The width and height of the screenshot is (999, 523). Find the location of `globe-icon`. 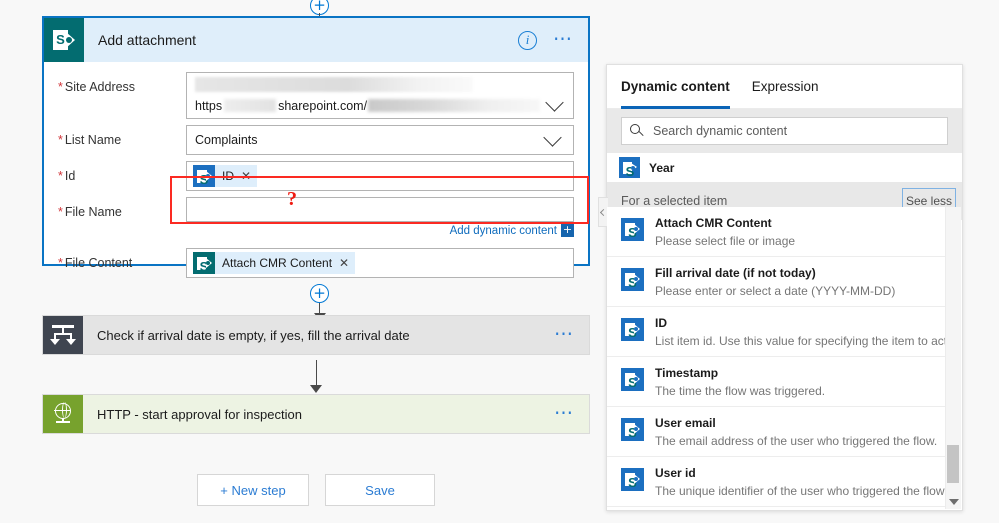

globe-icon is located at coordinates (63, 414).